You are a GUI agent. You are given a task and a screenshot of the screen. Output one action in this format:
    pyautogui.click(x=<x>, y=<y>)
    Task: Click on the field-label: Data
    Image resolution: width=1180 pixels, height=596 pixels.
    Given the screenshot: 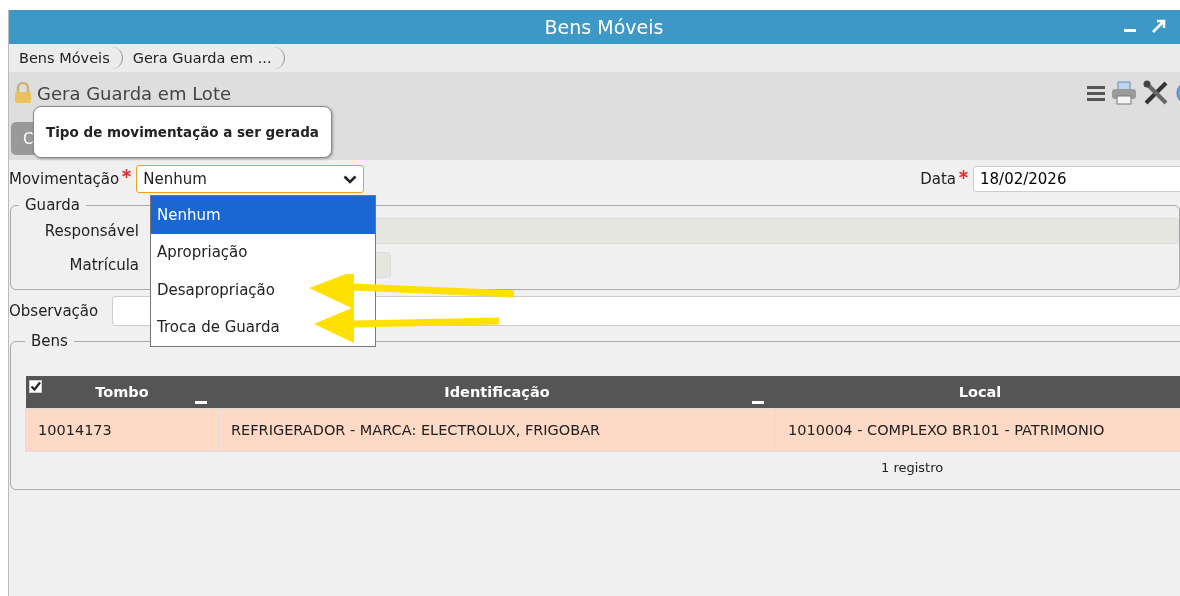 What is the action you would take?
    pyautogui.click(x=938, y=179)
    